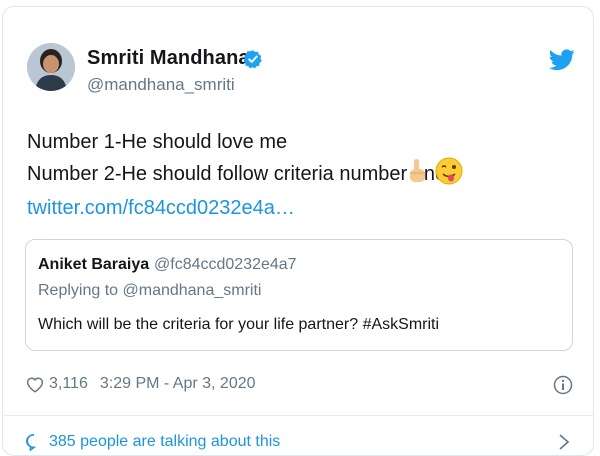  Describe the element at coordinates (165, 441) in the screenshot. I see `talking-count-text: 385 people are talking about this` at that location.